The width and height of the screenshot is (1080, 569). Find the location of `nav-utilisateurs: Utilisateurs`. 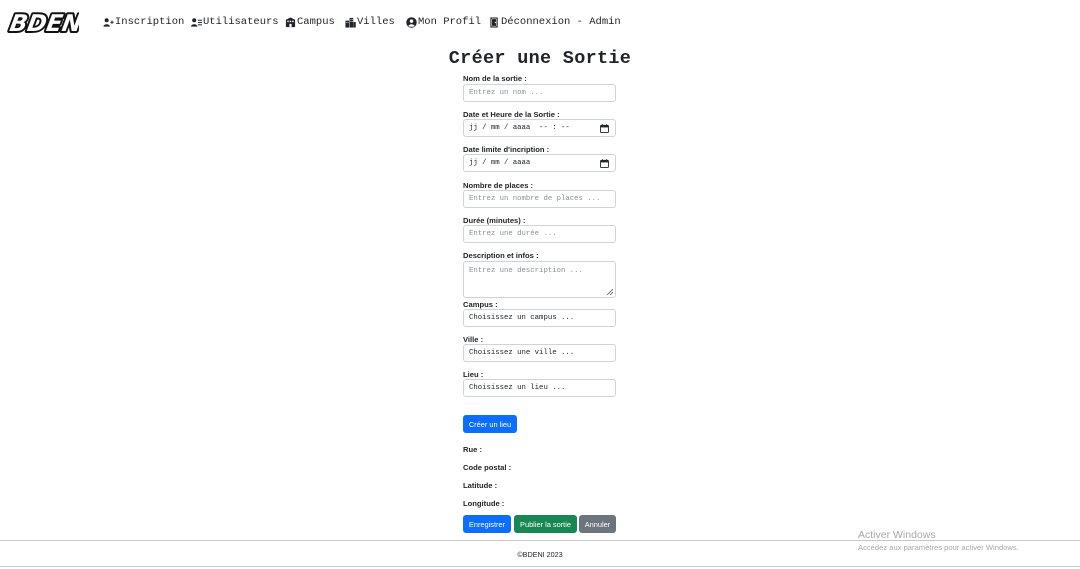

nav-utilisateurs: Utilisateurs is located at coordinates (235, 22).